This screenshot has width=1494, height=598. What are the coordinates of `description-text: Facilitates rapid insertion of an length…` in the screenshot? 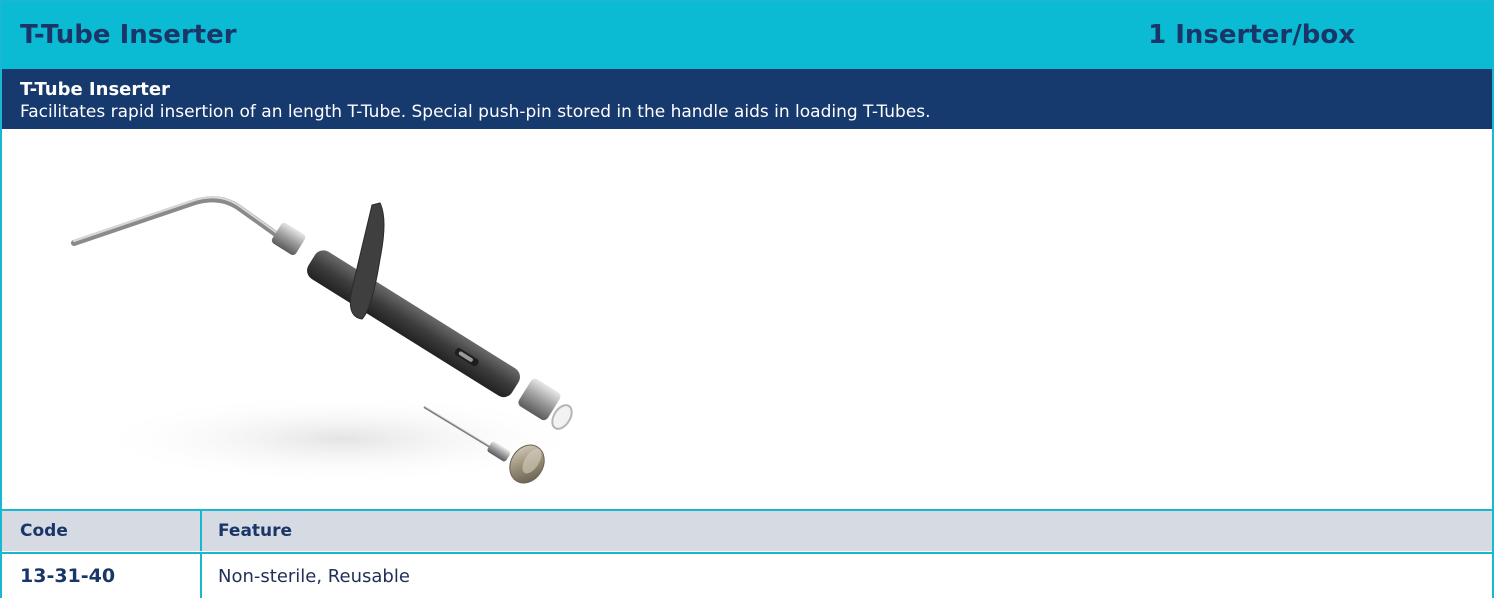 It's located at (475, 112).